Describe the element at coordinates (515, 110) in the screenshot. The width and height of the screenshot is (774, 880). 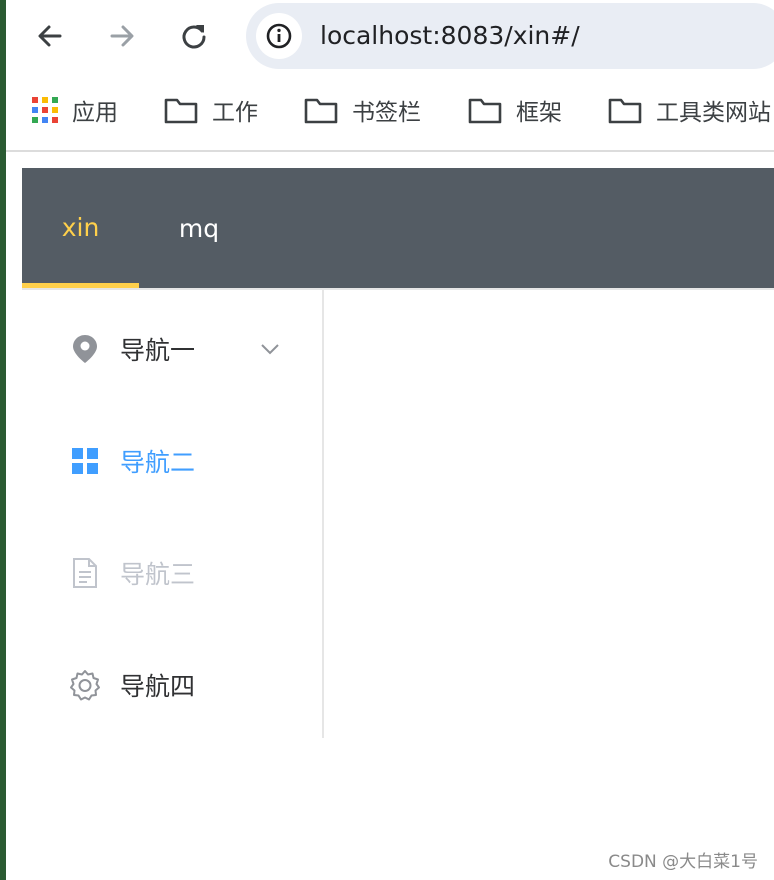
I see `bookmark-folder-frameworks: 框架` at that location.